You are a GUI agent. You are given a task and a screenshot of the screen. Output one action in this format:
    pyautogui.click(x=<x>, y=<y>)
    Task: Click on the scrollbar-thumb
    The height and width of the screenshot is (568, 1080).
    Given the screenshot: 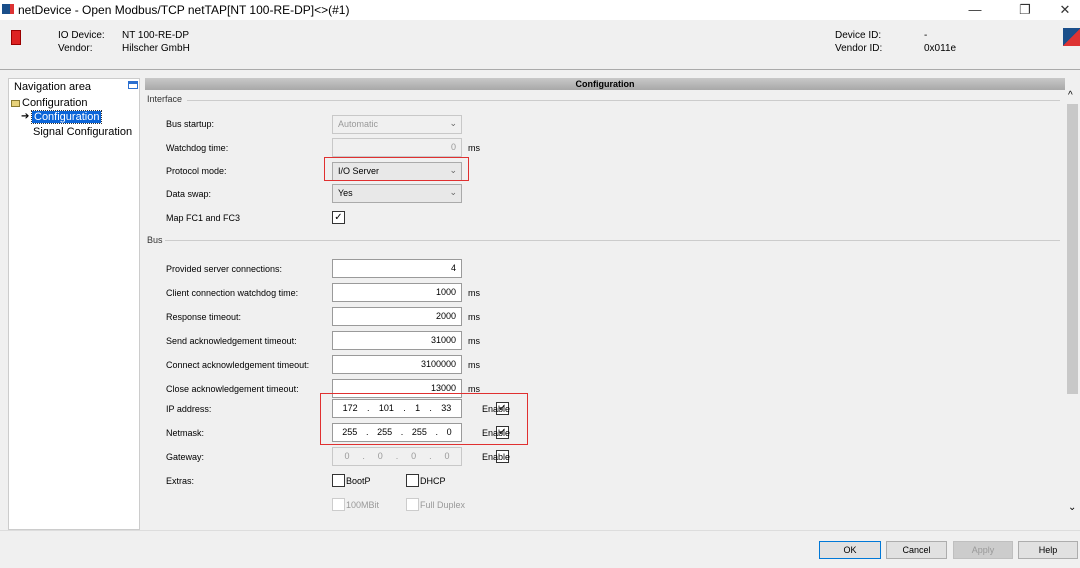 What is the action you would take?
    pyautogui.click(x=1072, y=249)
    